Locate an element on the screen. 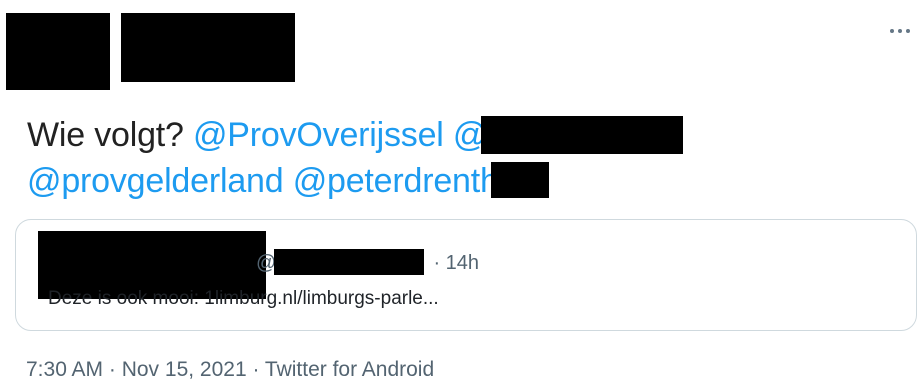 The width and height of the screenshot is (918, 385). more-options-icon is located at coordinates (900, 31).